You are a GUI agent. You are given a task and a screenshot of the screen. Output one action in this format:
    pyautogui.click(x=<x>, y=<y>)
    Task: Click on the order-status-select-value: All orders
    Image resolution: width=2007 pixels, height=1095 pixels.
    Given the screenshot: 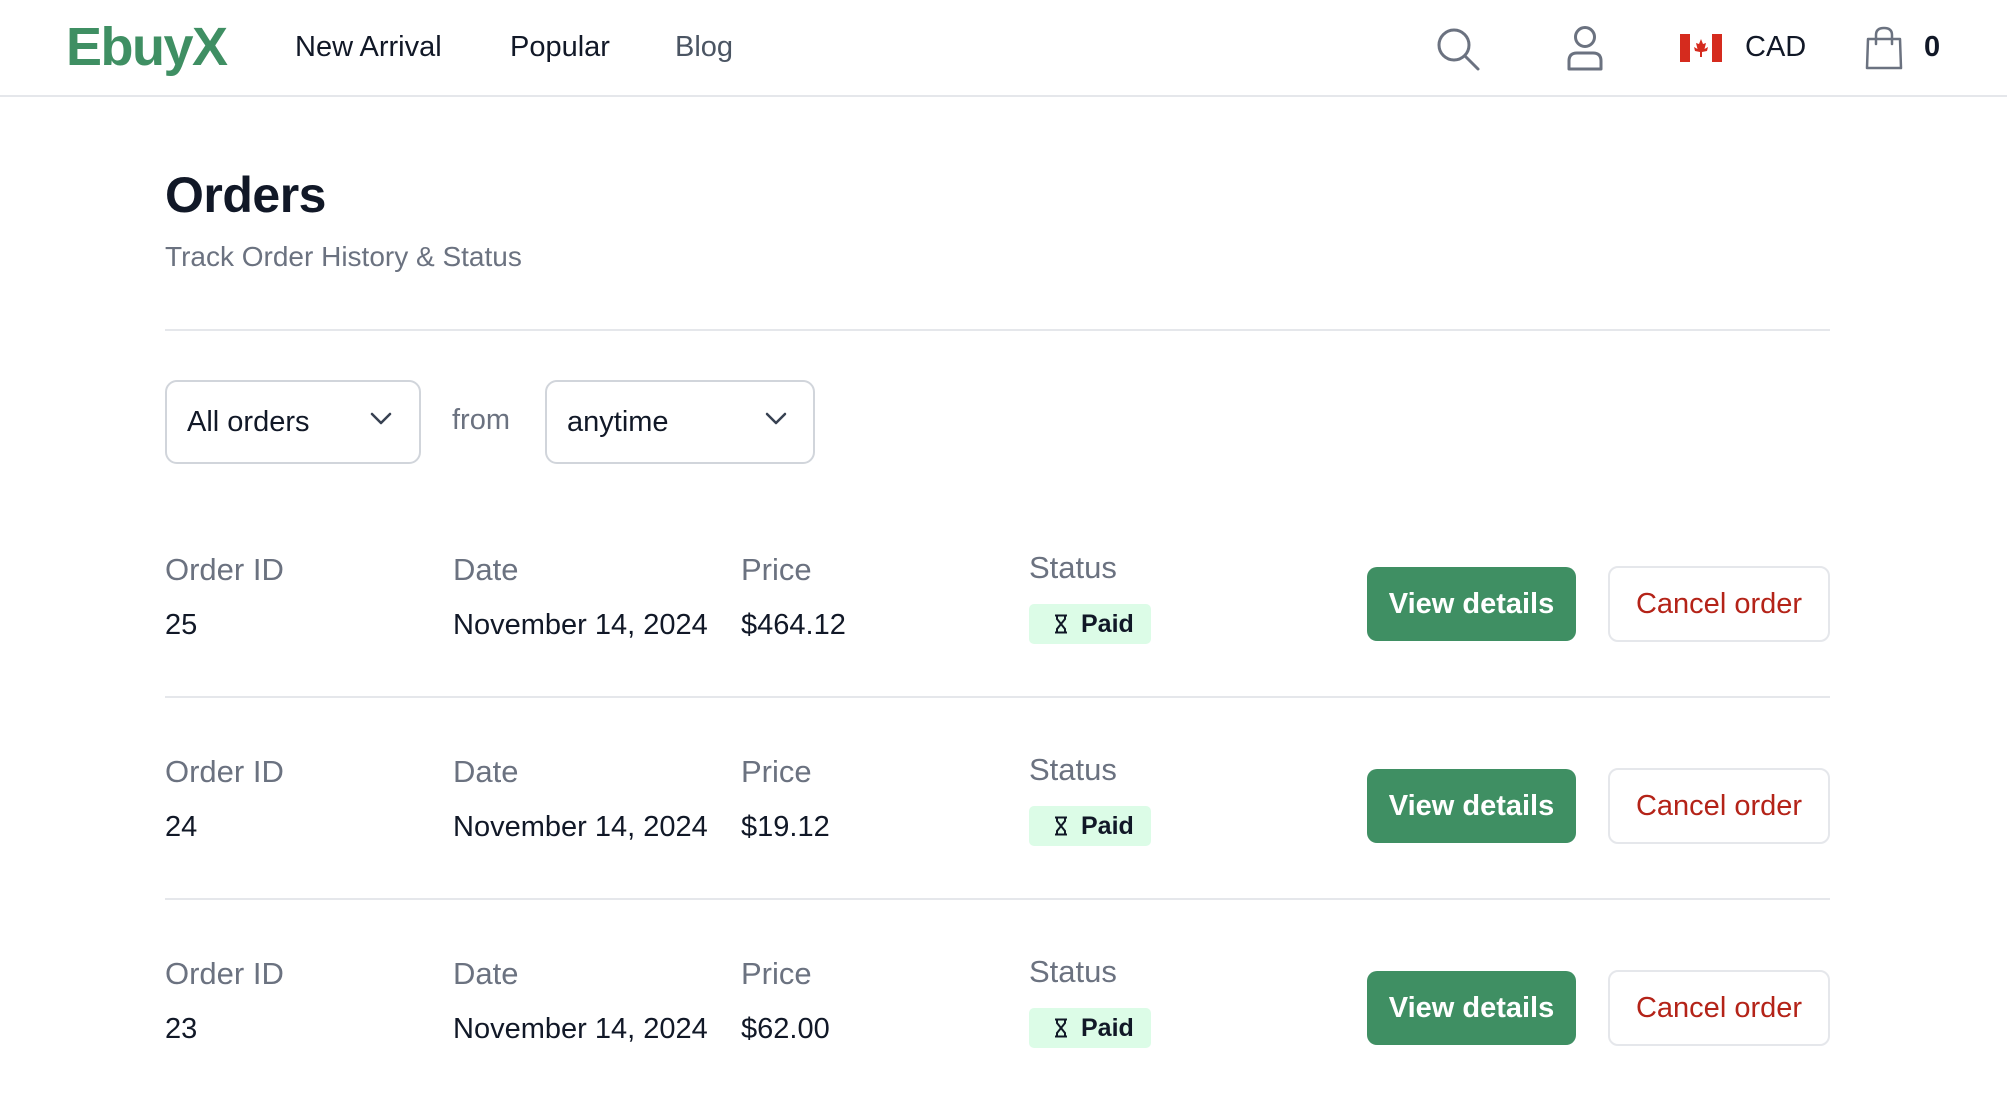 What is the action you would take?
    pyautogui.click(x=248, y=422)
    